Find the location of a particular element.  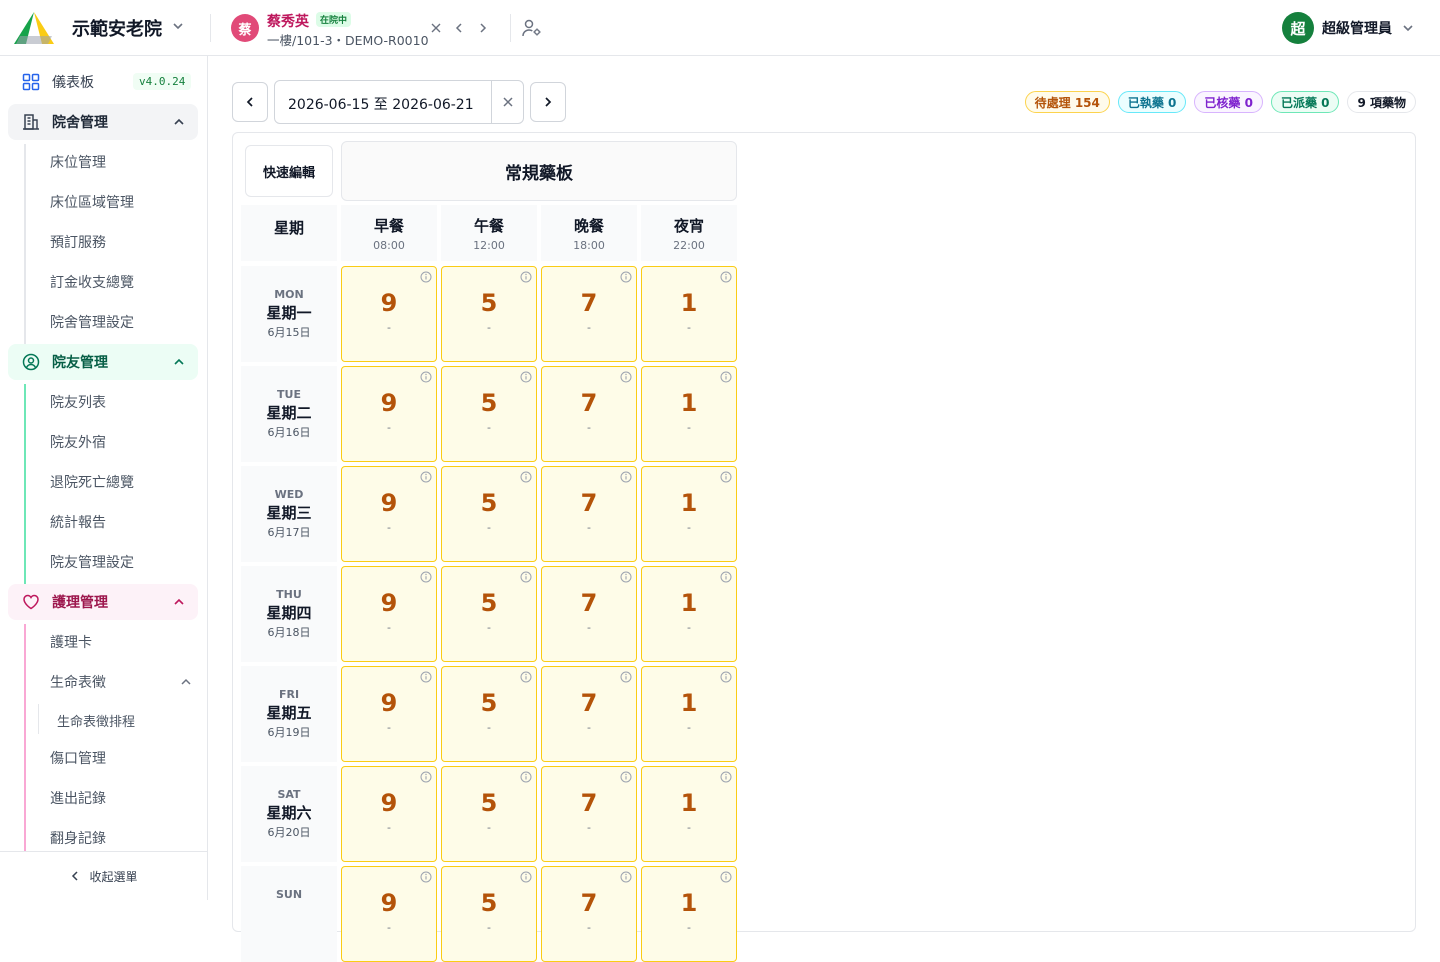

sidebar-item-resident-list: 院友列表 is located at coordinates (78, 402).